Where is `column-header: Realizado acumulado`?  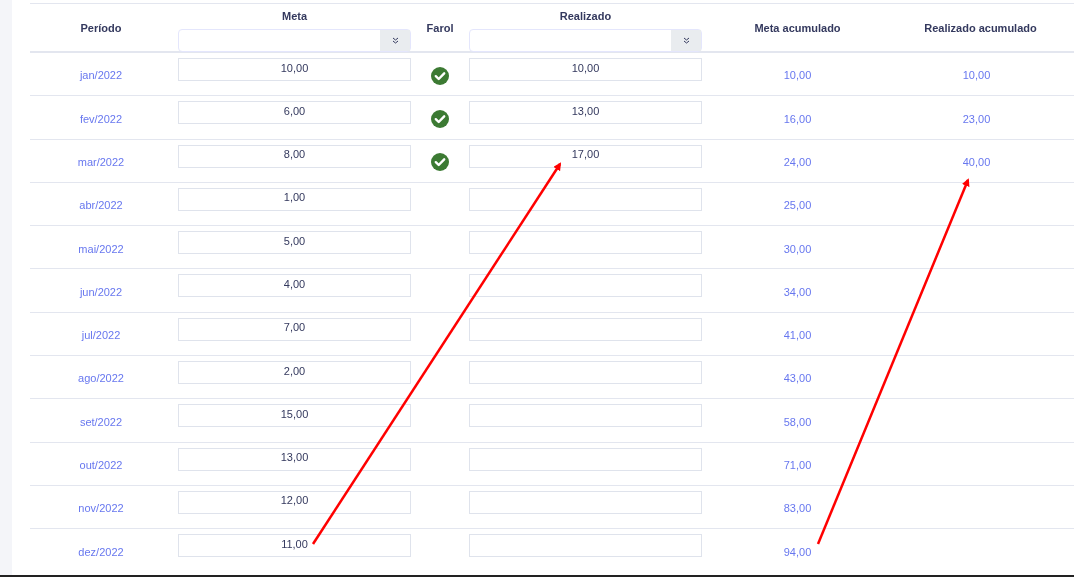
column-header: Realizado acumulado is located at coordinates (980, 28).